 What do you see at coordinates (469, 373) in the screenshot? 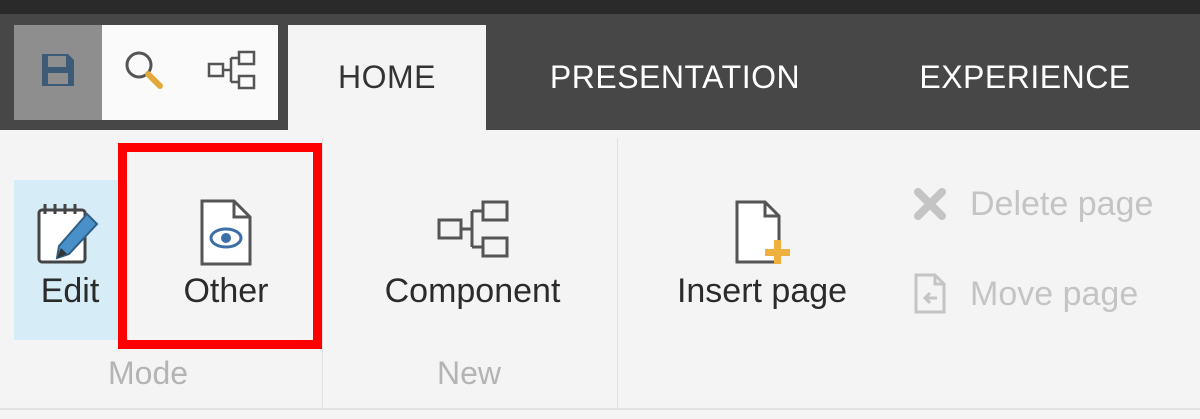
I see `new-group-label: New` at bounding box center [469, 373].